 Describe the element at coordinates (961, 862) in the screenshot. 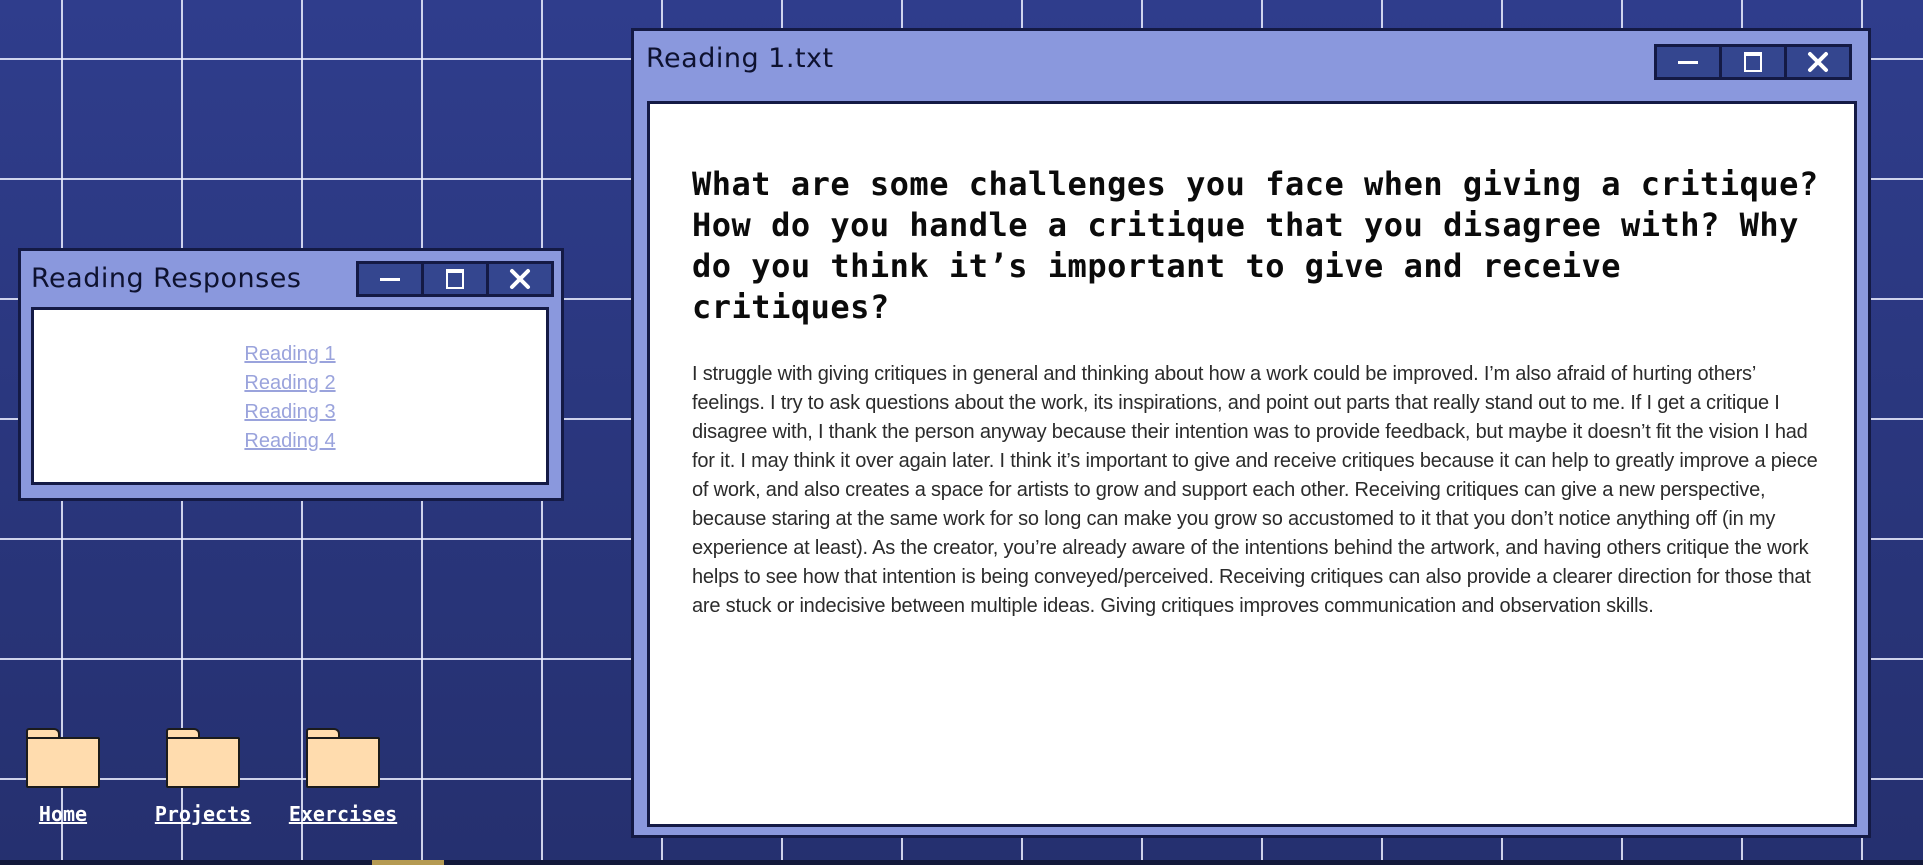

I see `taskbar-edge` at that location.